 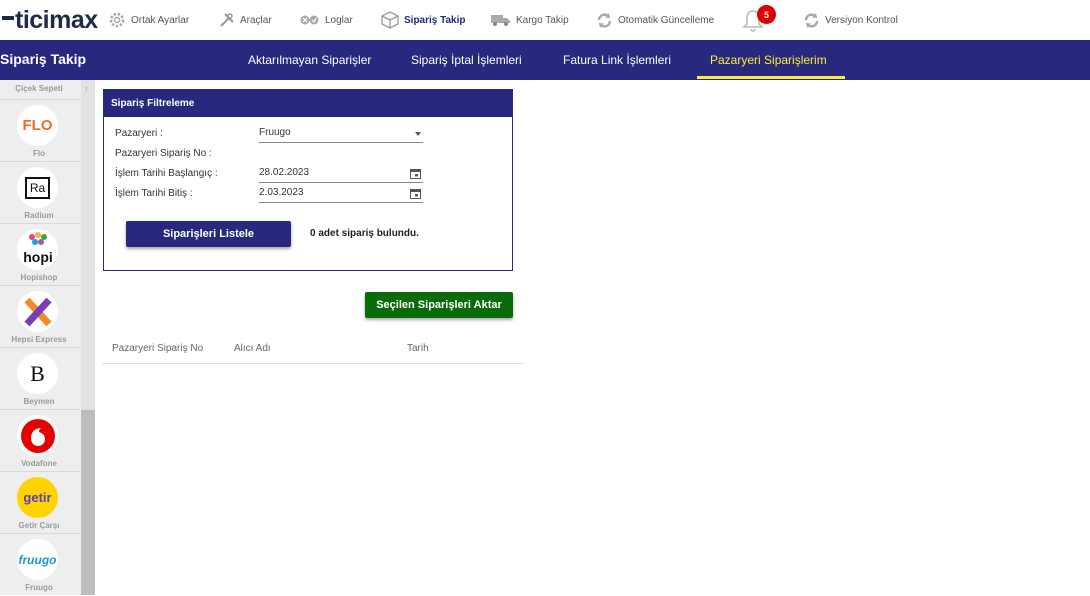 What do you see at coordinates (418, 348) in the screenshot?
I see `column-header-date: Tarih` at bounding box center [418, 348].